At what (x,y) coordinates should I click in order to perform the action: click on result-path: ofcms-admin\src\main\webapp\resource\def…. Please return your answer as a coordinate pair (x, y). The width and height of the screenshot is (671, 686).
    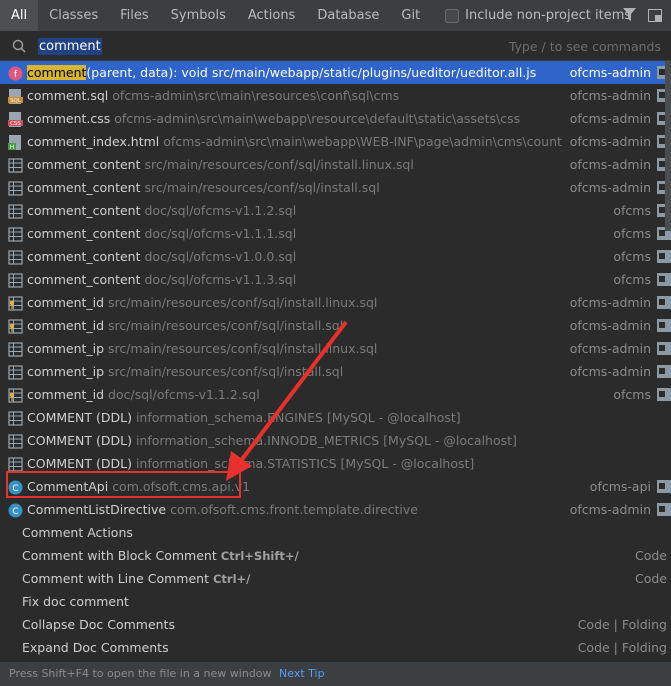
    Looking at the image, I should click on (317, 118).